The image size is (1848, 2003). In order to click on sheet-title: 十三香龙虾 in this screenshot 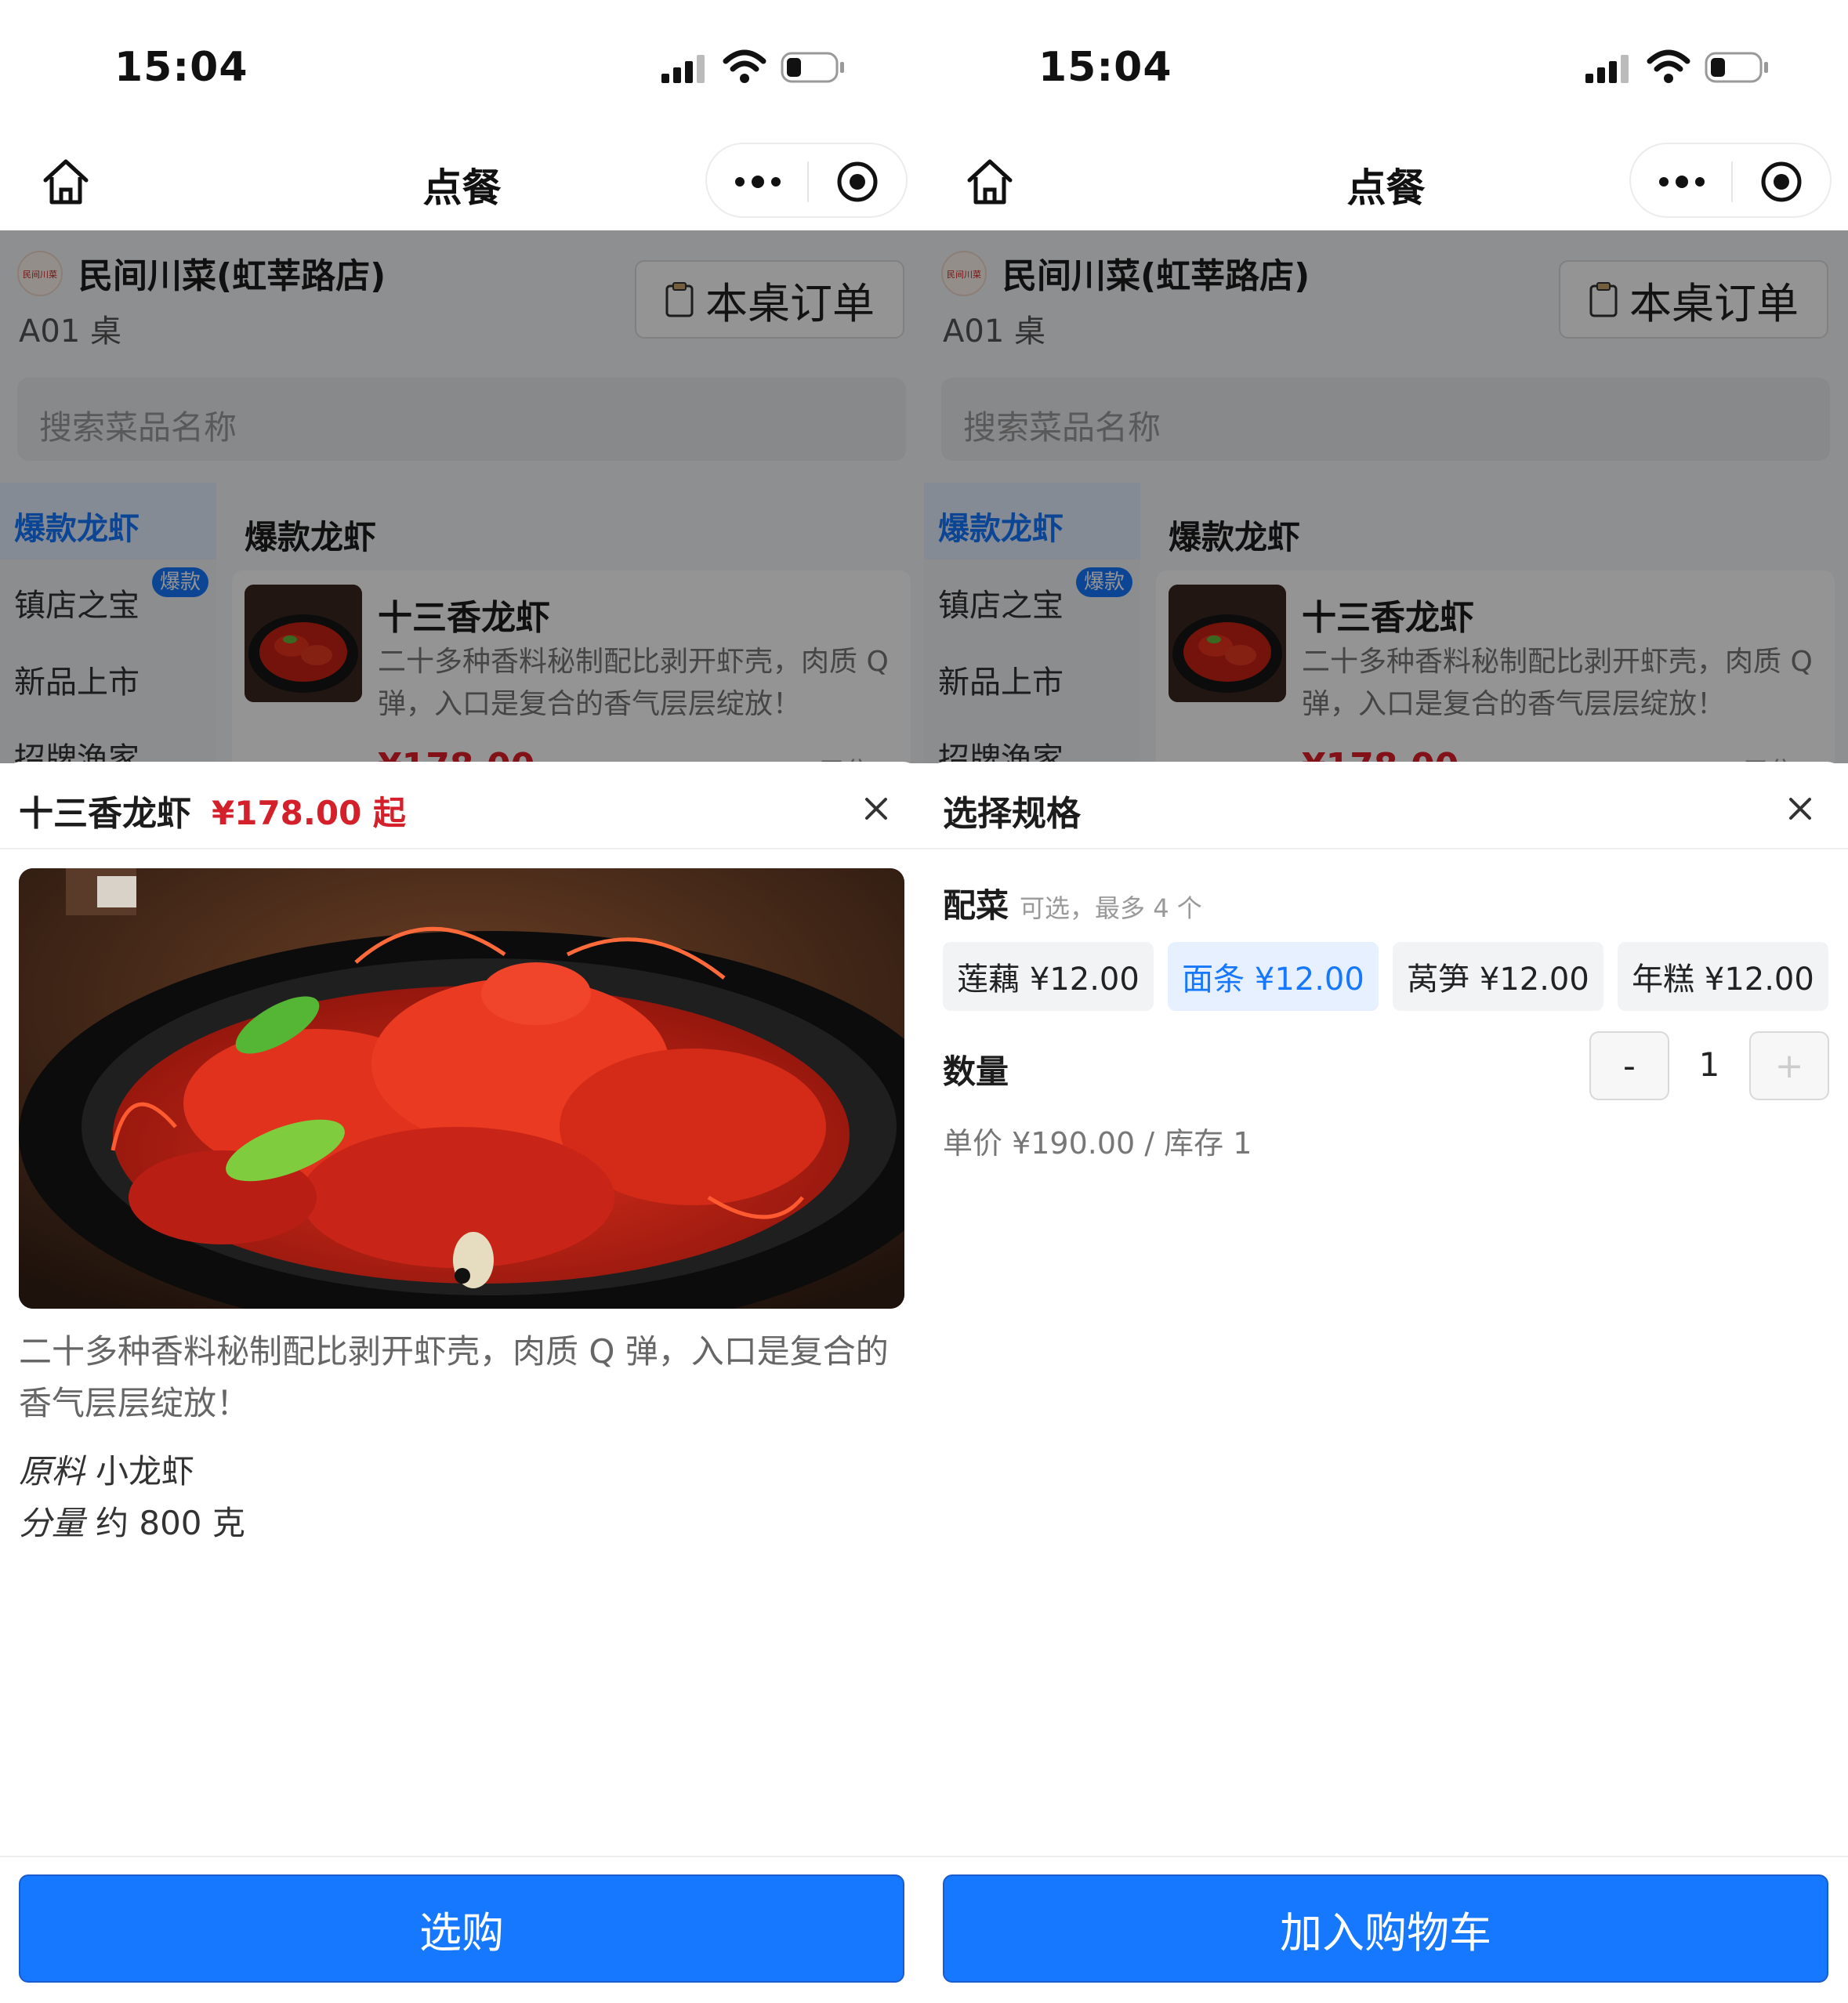, I will do `click(105, 814)`.